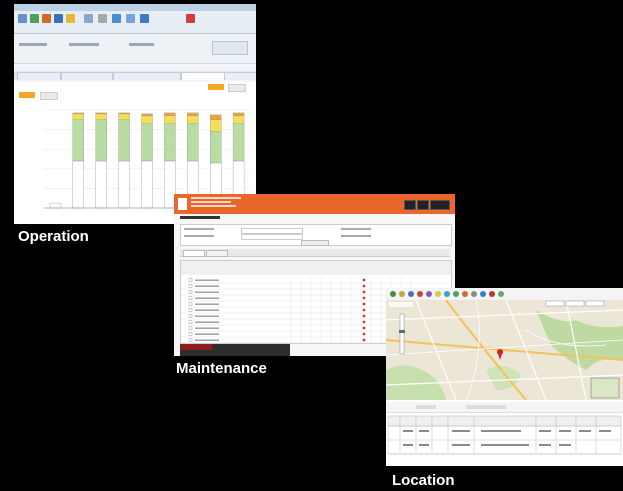 Image resolution: width=623 pixels, height=491 pixels. Describe the element at coordinates (237, 88) in the screenshot. I see `operation-grey-button-right` at that location.